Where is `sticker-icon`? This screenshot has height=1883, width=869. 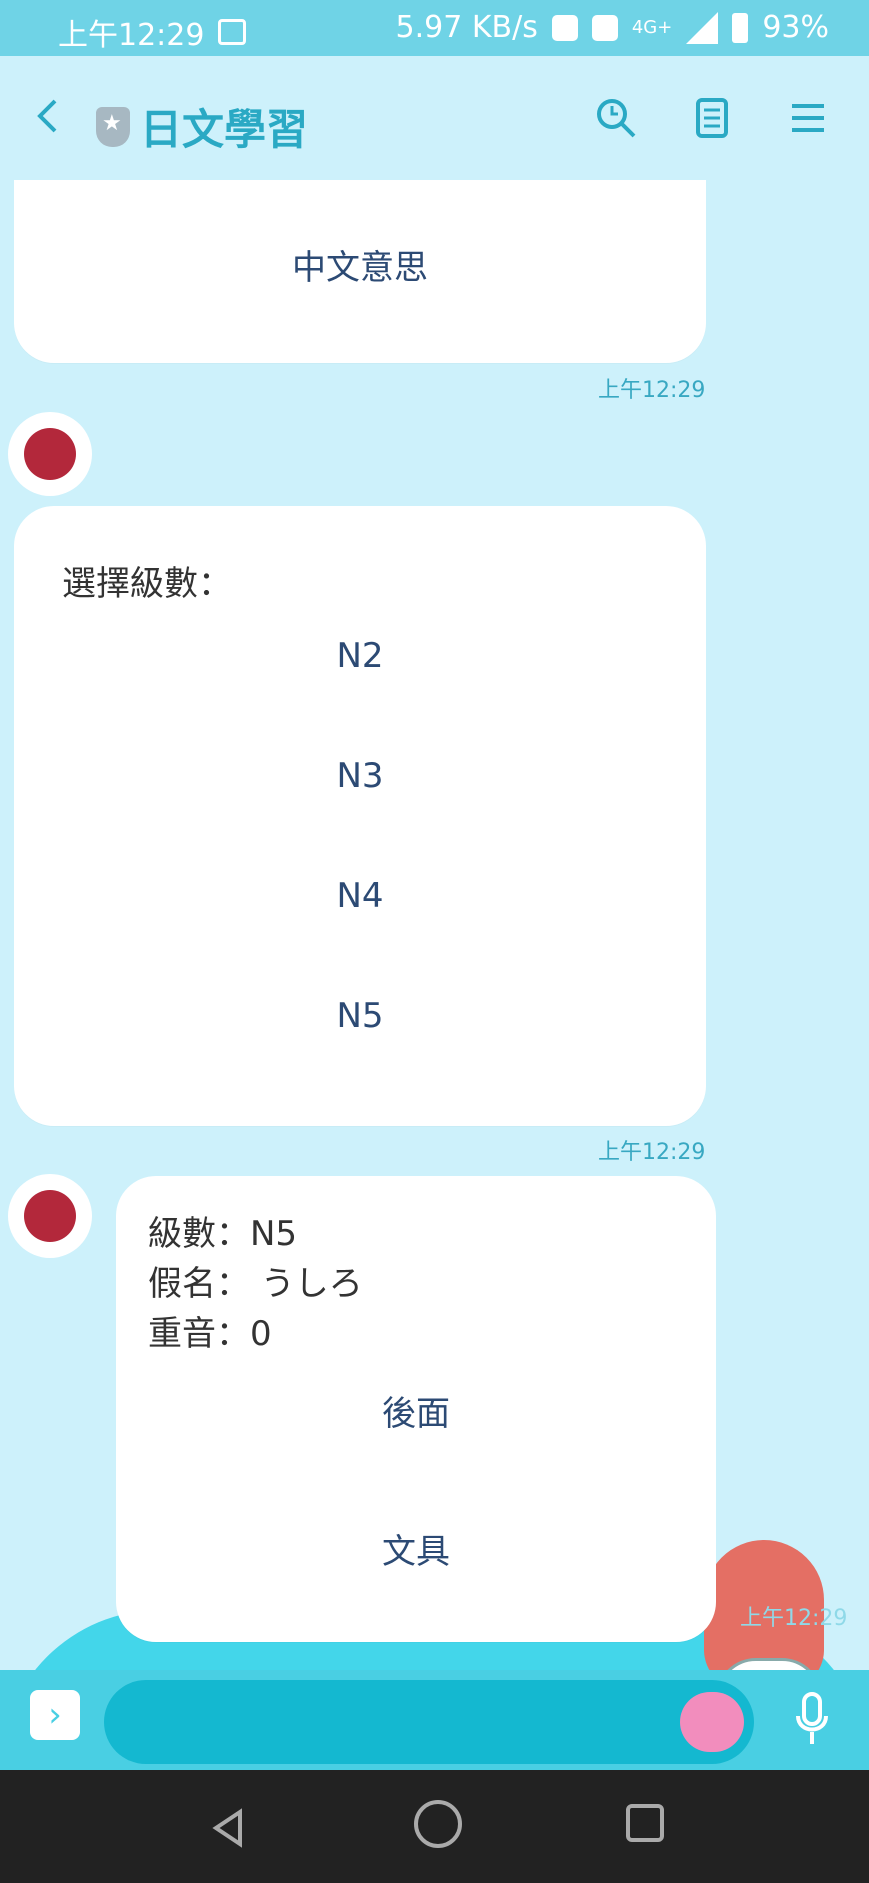 sticker-icon is located at coordinates (712, 1722).